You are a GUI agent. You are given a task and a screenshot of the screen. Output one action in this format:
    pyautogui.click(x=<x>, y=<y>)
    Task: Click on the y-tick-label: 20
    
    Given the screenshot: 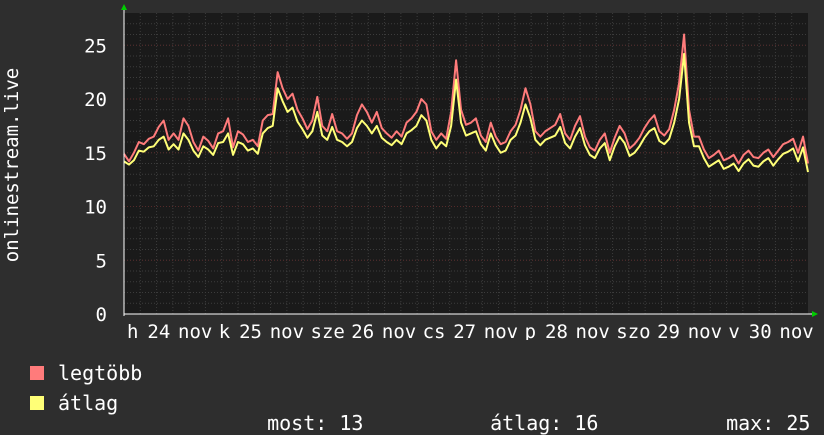 What is the action you would take?
    pyautogui.click(x=95, y=100)
    